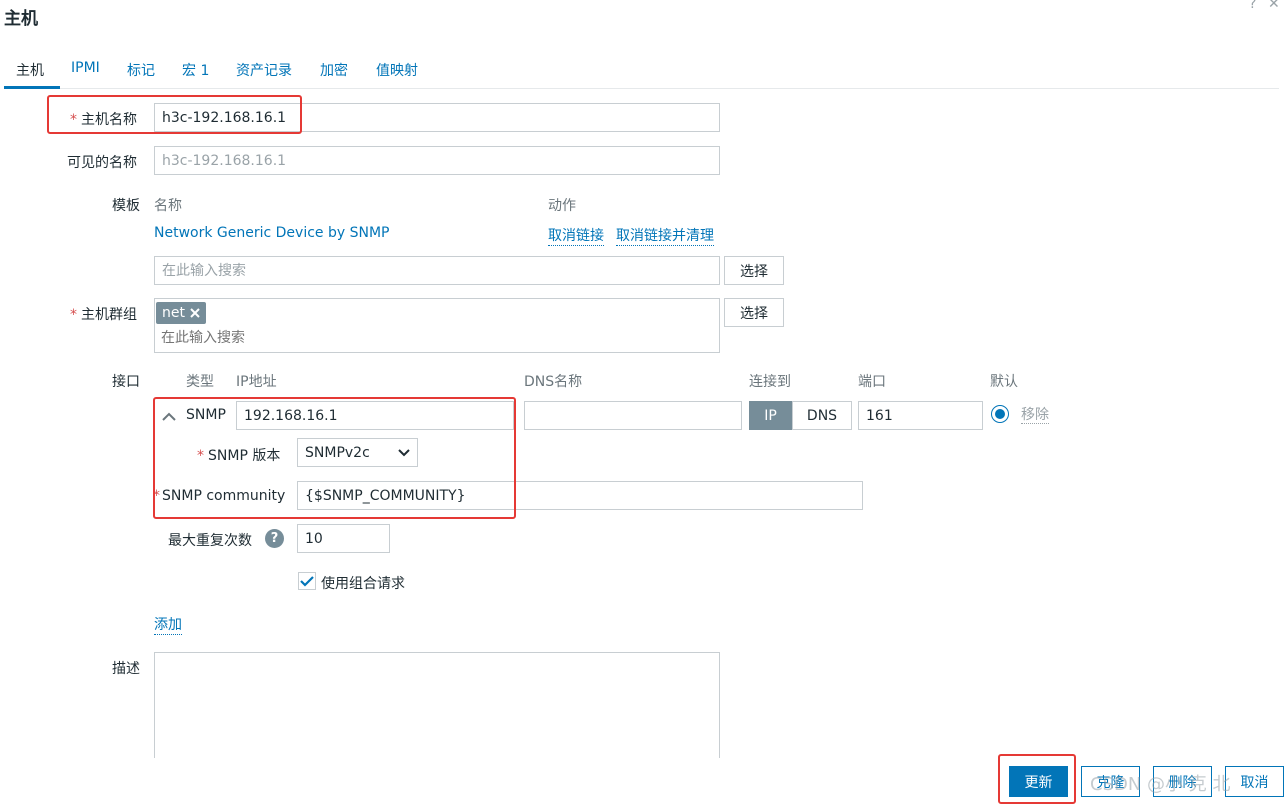 The height and width of the screenshot is (806, 1285). I want to click on bulk-requests-label: 使用组合请求, so click(363, 584).